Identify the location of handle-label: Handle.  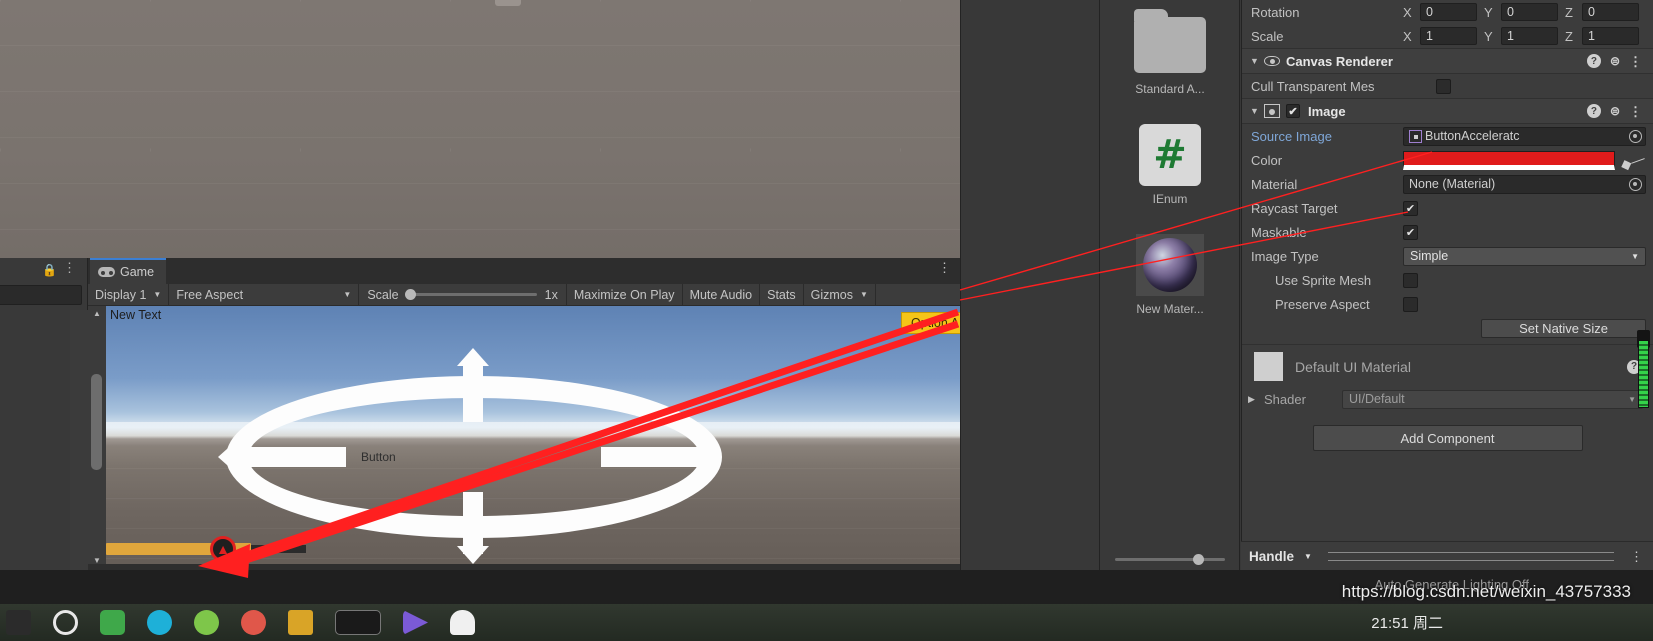
(1271, 556).